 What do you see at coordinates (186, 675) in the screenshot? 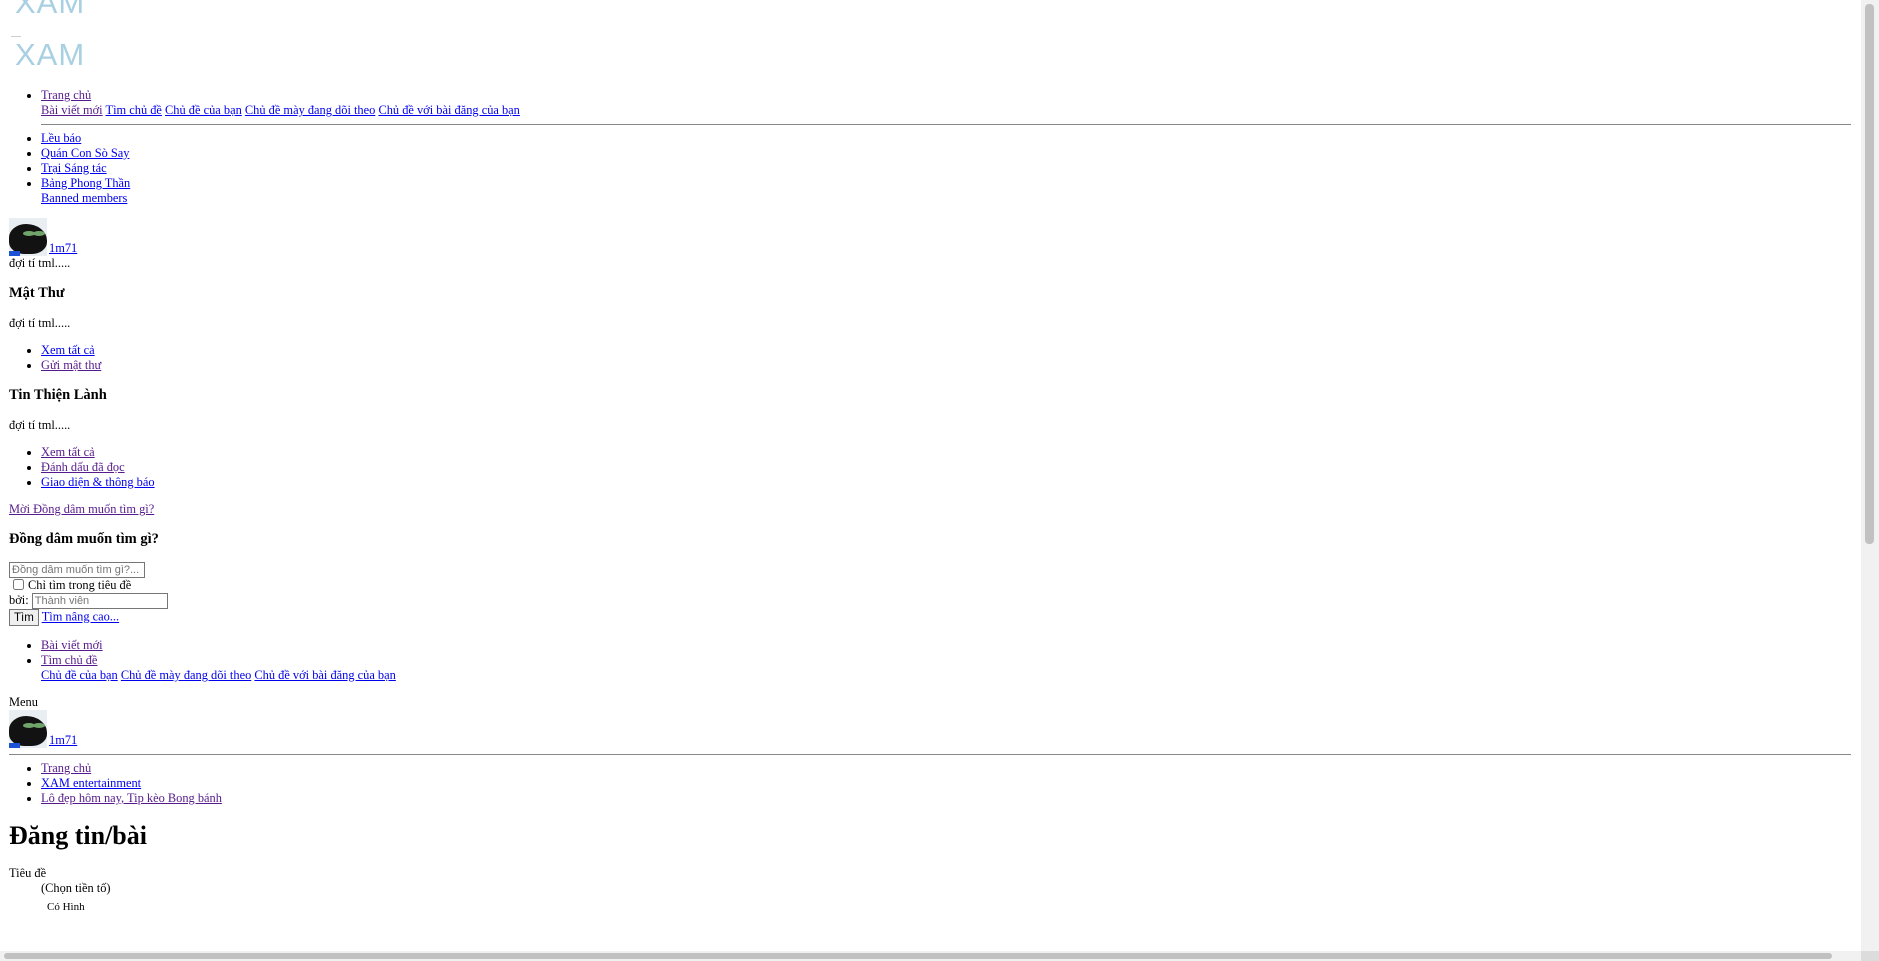
I see `watched-threads-link: Chủ đề mày đang dõi theo` at bounding box center [186, 675].